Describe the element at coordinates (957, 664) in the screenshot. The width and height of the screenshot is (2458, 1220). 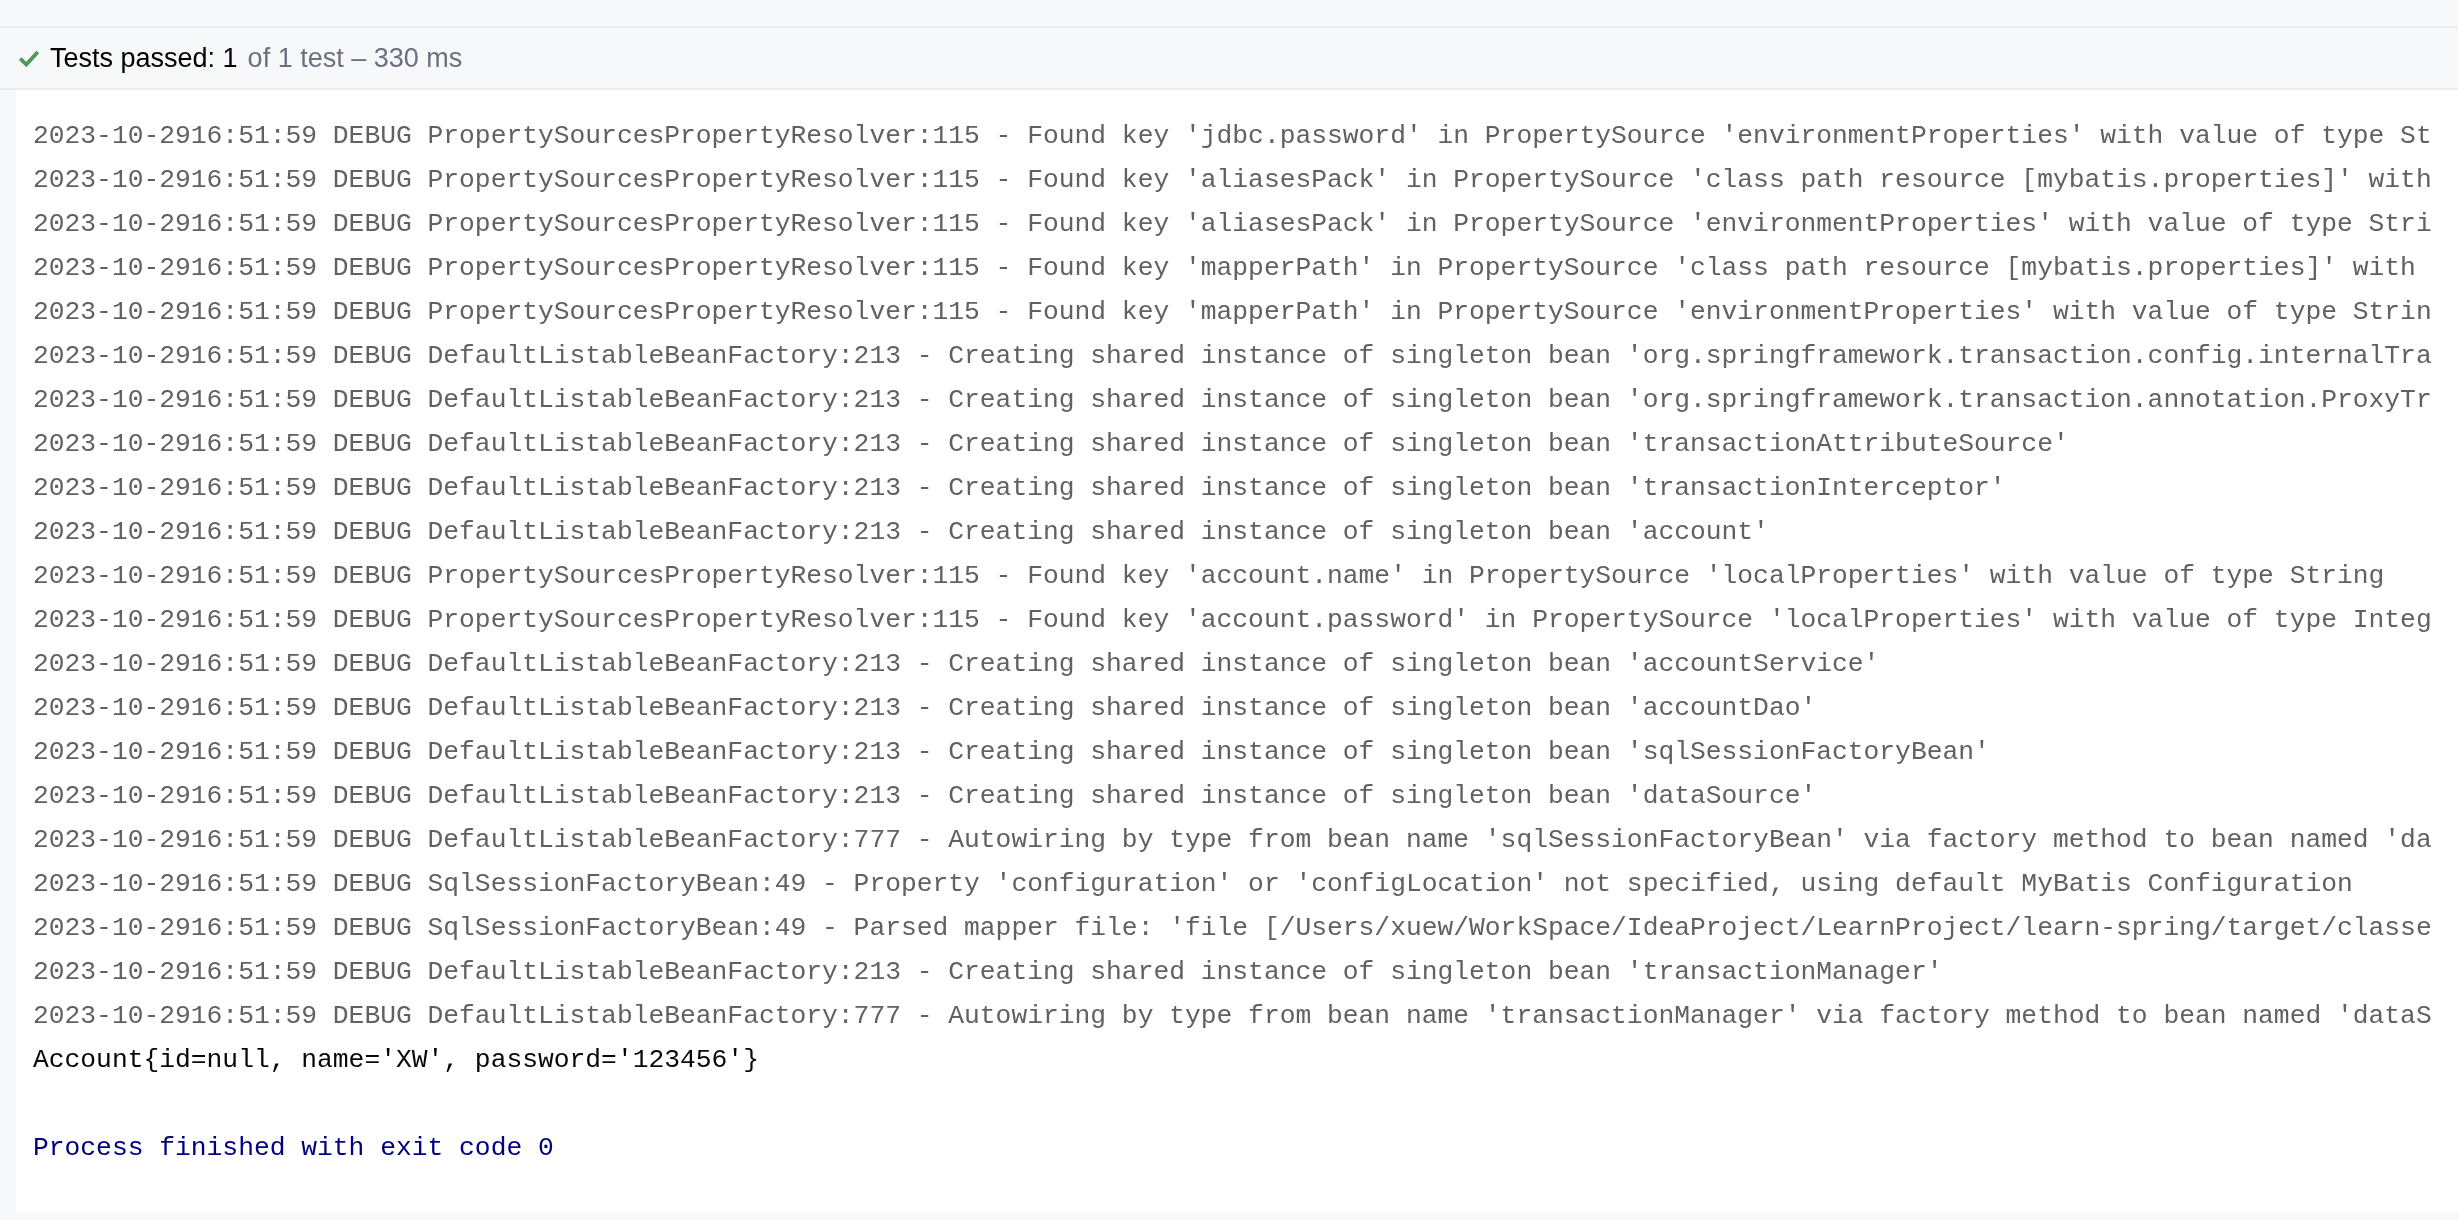
I see `console-line: 2023-10-2916:51:59 DEBUG DefaultListableBeanFactory:213 - Creating shared instance of singleton bean 'accountService'` at that location.